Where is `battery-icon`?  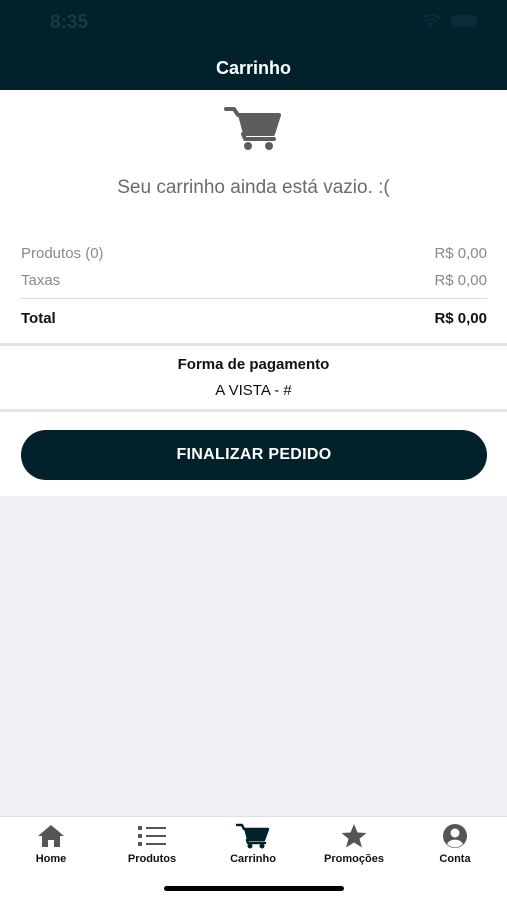
battery-icon is located at coordinates (464, 21).